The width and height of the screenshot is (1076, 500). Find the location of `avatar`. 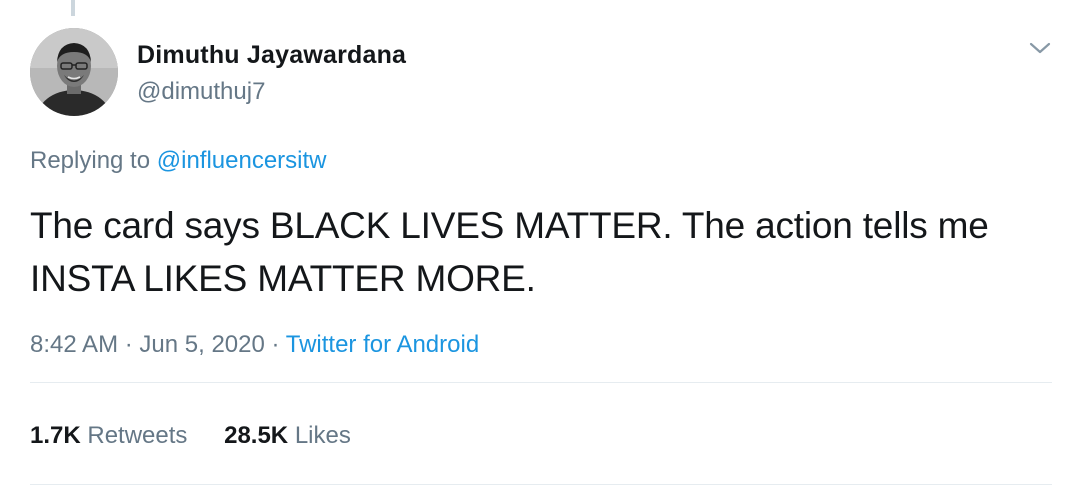

avatar is located at coordinates (74, 72).